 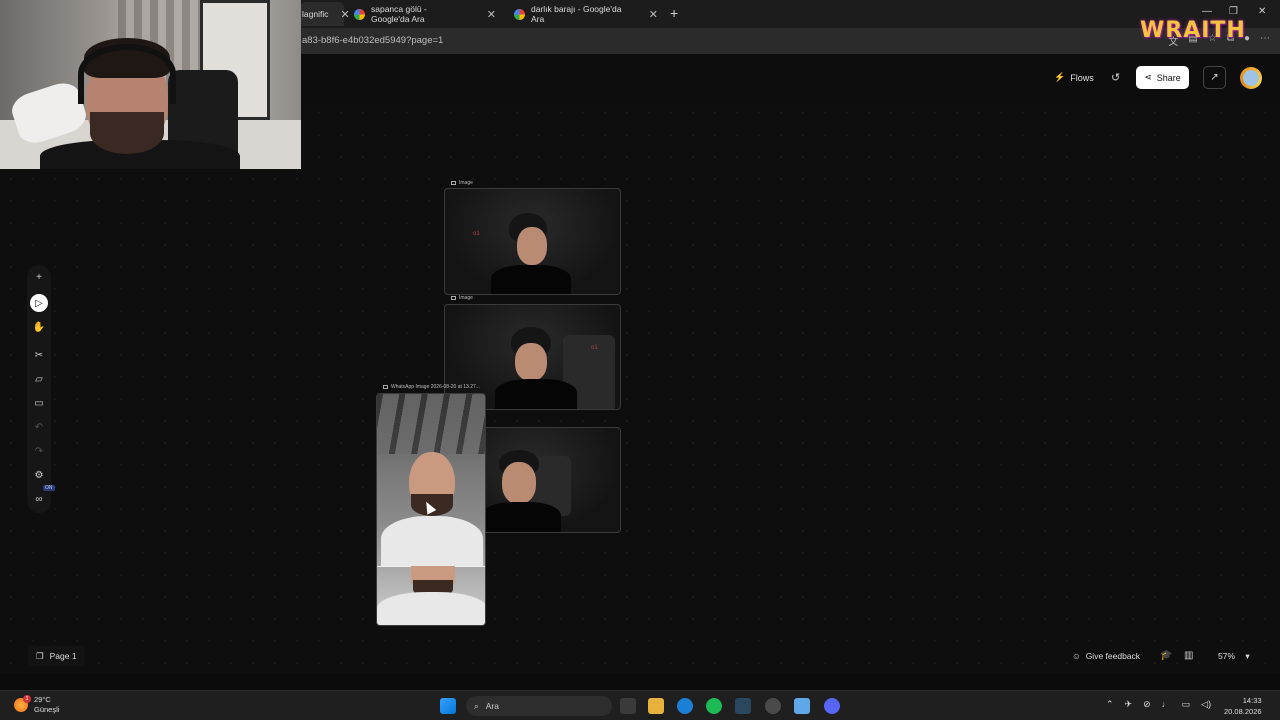 I want to click on app-icon, so click(x=773, y=706).